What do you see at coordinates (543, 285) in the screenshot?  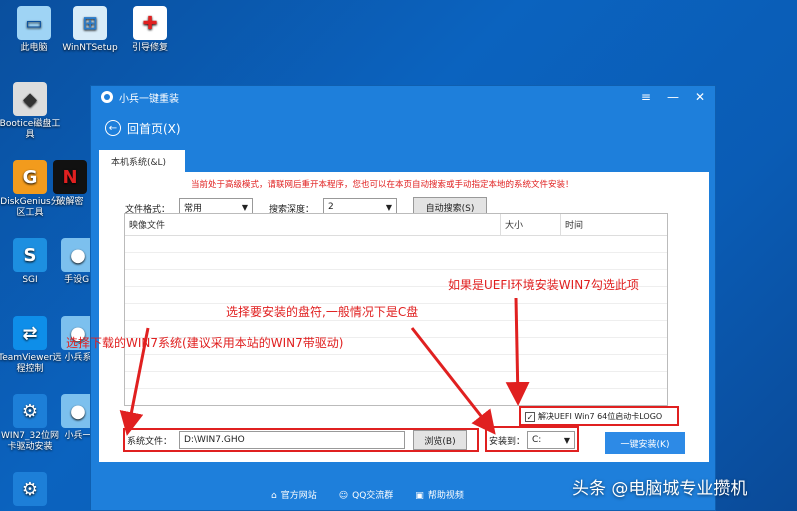 I see `uefi-annotation: 如果是UEFI环境安装WIN7勾选此项` at bounding box center [543, 285].